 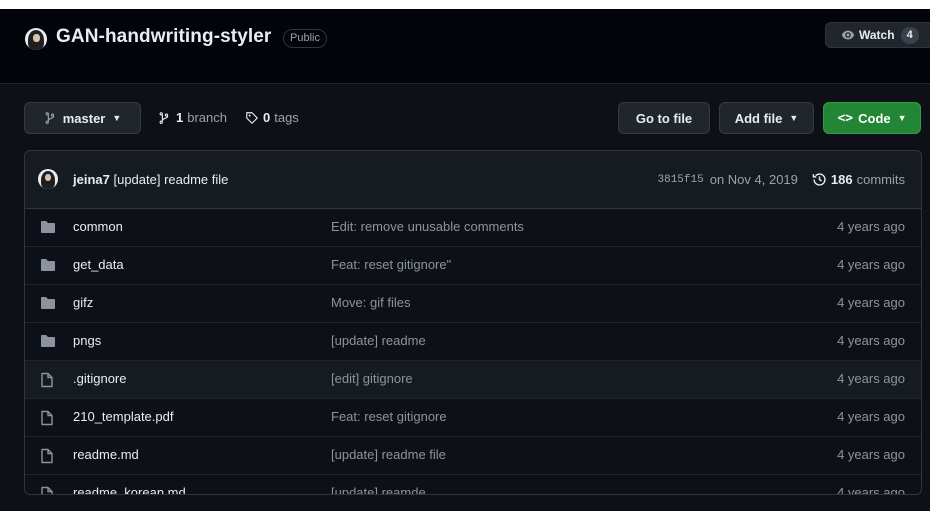 What do you see at coordinates (286, 117) in the screenshot?
I see `tag-label: tags` at bounding box center [286, 117].